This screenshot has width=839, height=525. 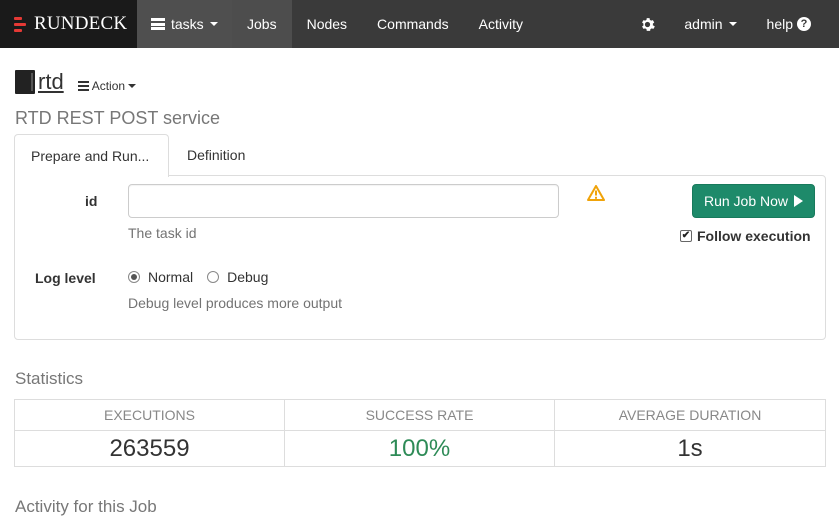 What do you see at coordinates (20, 24) in the screenshot?
I see `rundeck-logo-icon` at bounding box center [20, 24].